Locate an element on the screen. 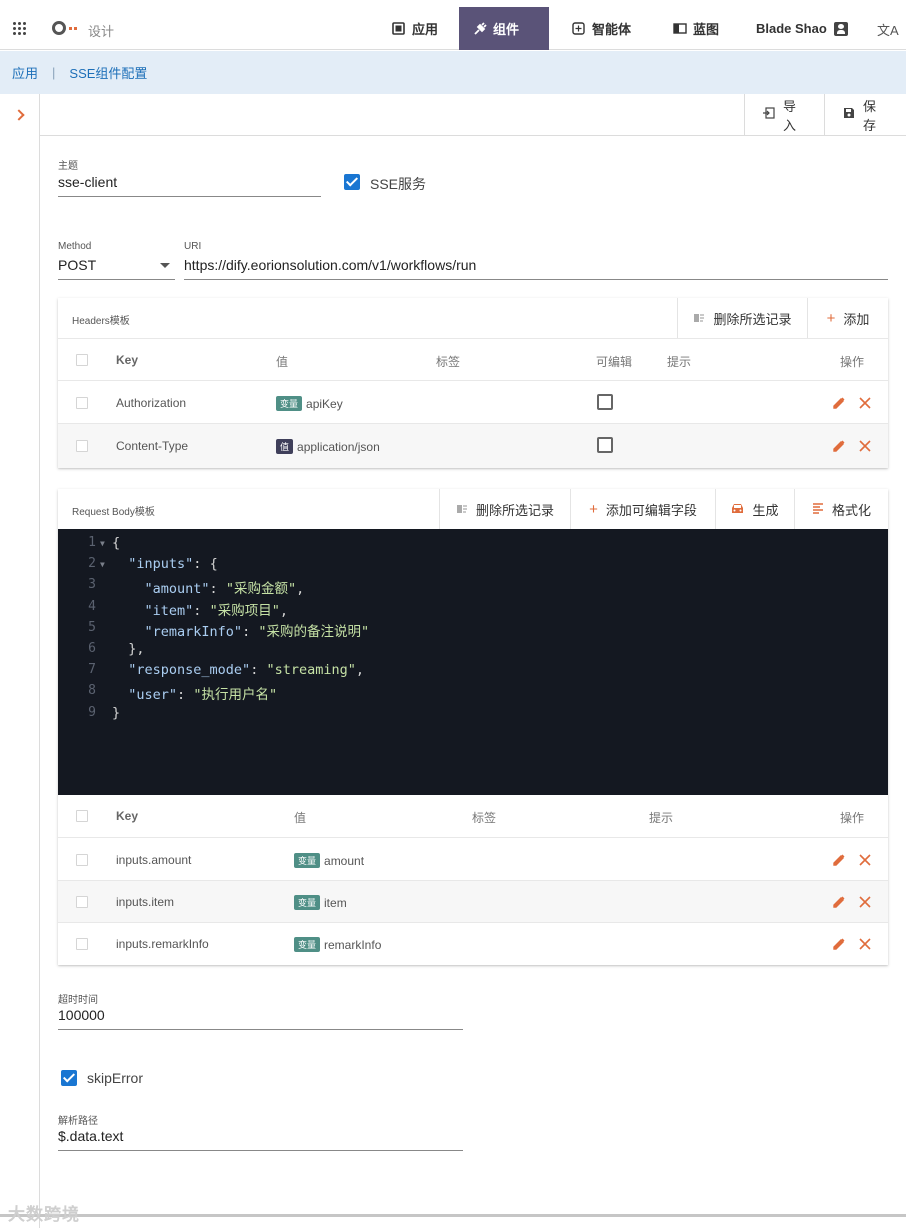 The height and width of the screenshot is (1228, 918). table-row: inputs.amount 变量 amount is located at coordinates (473, 858).